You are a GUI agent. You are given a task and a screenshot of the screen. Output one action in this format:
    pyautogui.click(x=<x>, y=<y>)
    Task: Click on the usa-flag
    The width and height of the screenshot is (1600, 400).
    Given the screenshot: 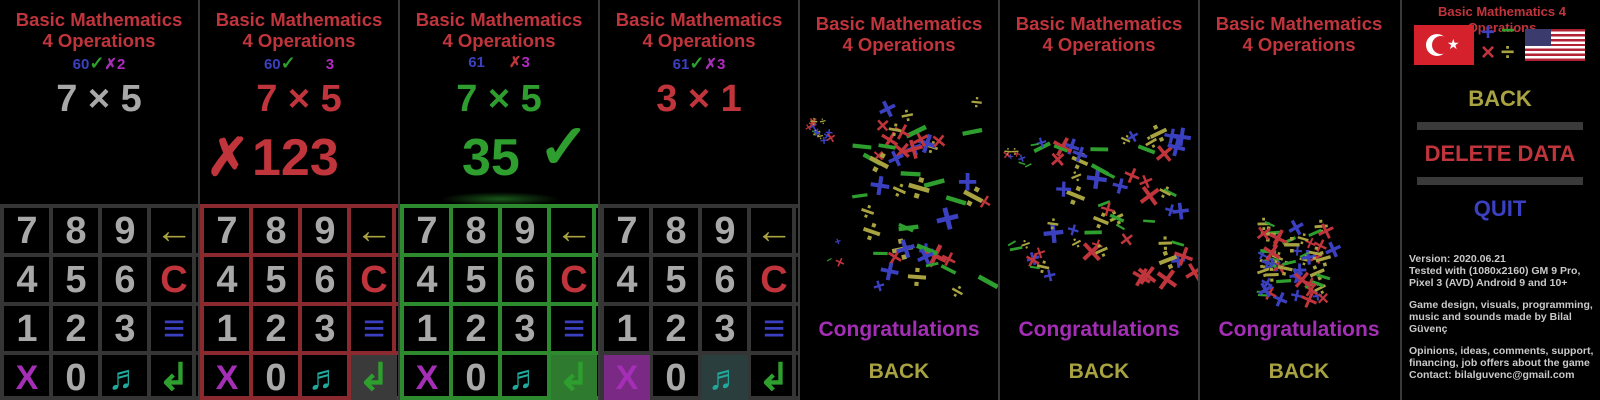 What is the action you would take?
    pyautogui.click(x=1555, y=45)
    